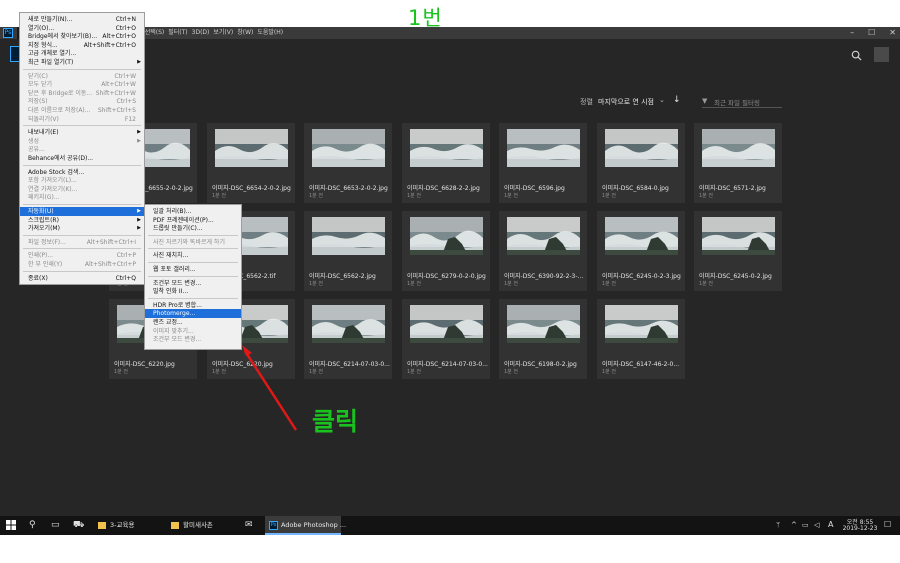 The image size is (900, 563). I want to click on file-name: 이미지-DSC_6220.jpg, so click(144, 364).